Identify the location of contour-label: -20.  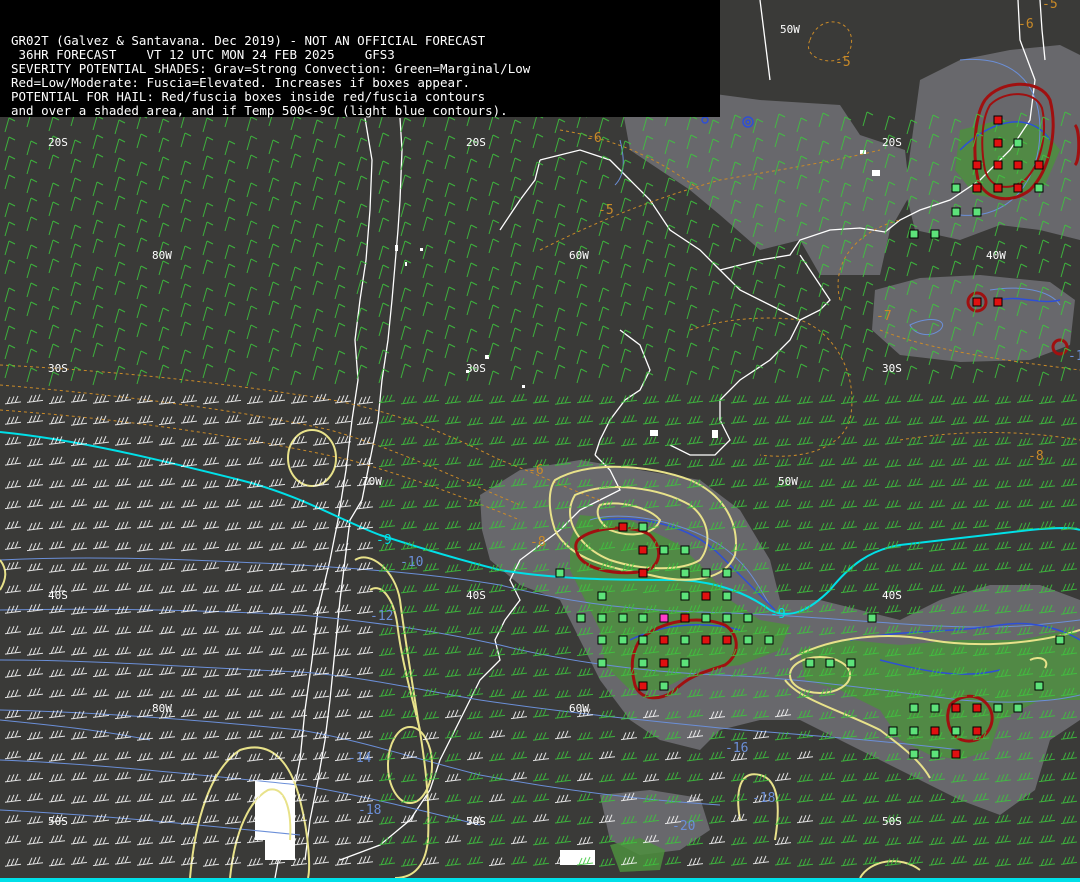
(683, 826).